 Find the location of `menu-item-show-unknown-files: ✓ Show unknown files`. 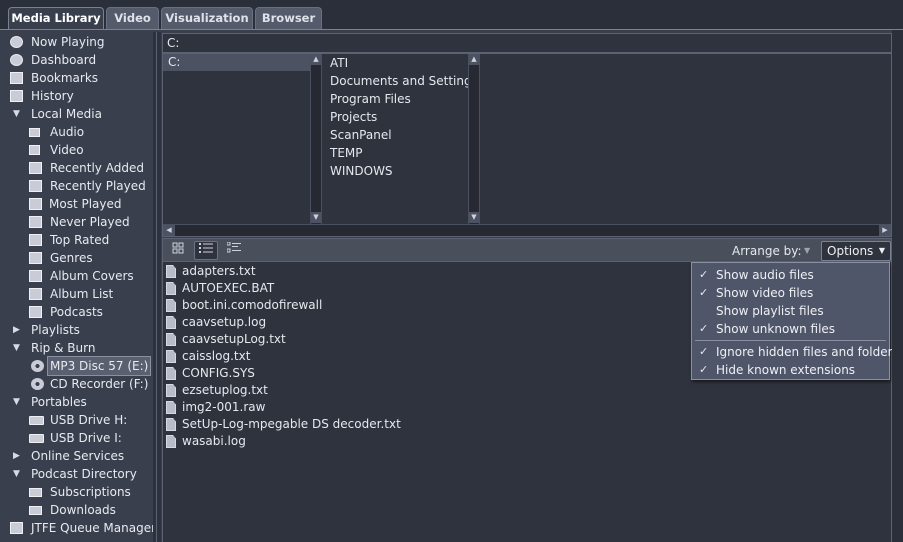

menu-item-show-unknown-files: ✓ Show unknown files is located at coordinates (790, 329).